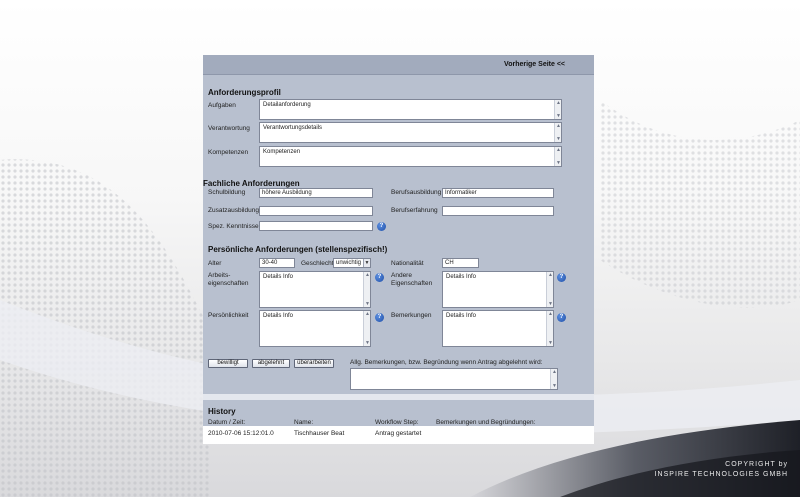  What do you see at coordinates (454, 379) in the screenshot?
I see `textarea-general-comments: ▲ ▼` at bounding box center [454, 379].